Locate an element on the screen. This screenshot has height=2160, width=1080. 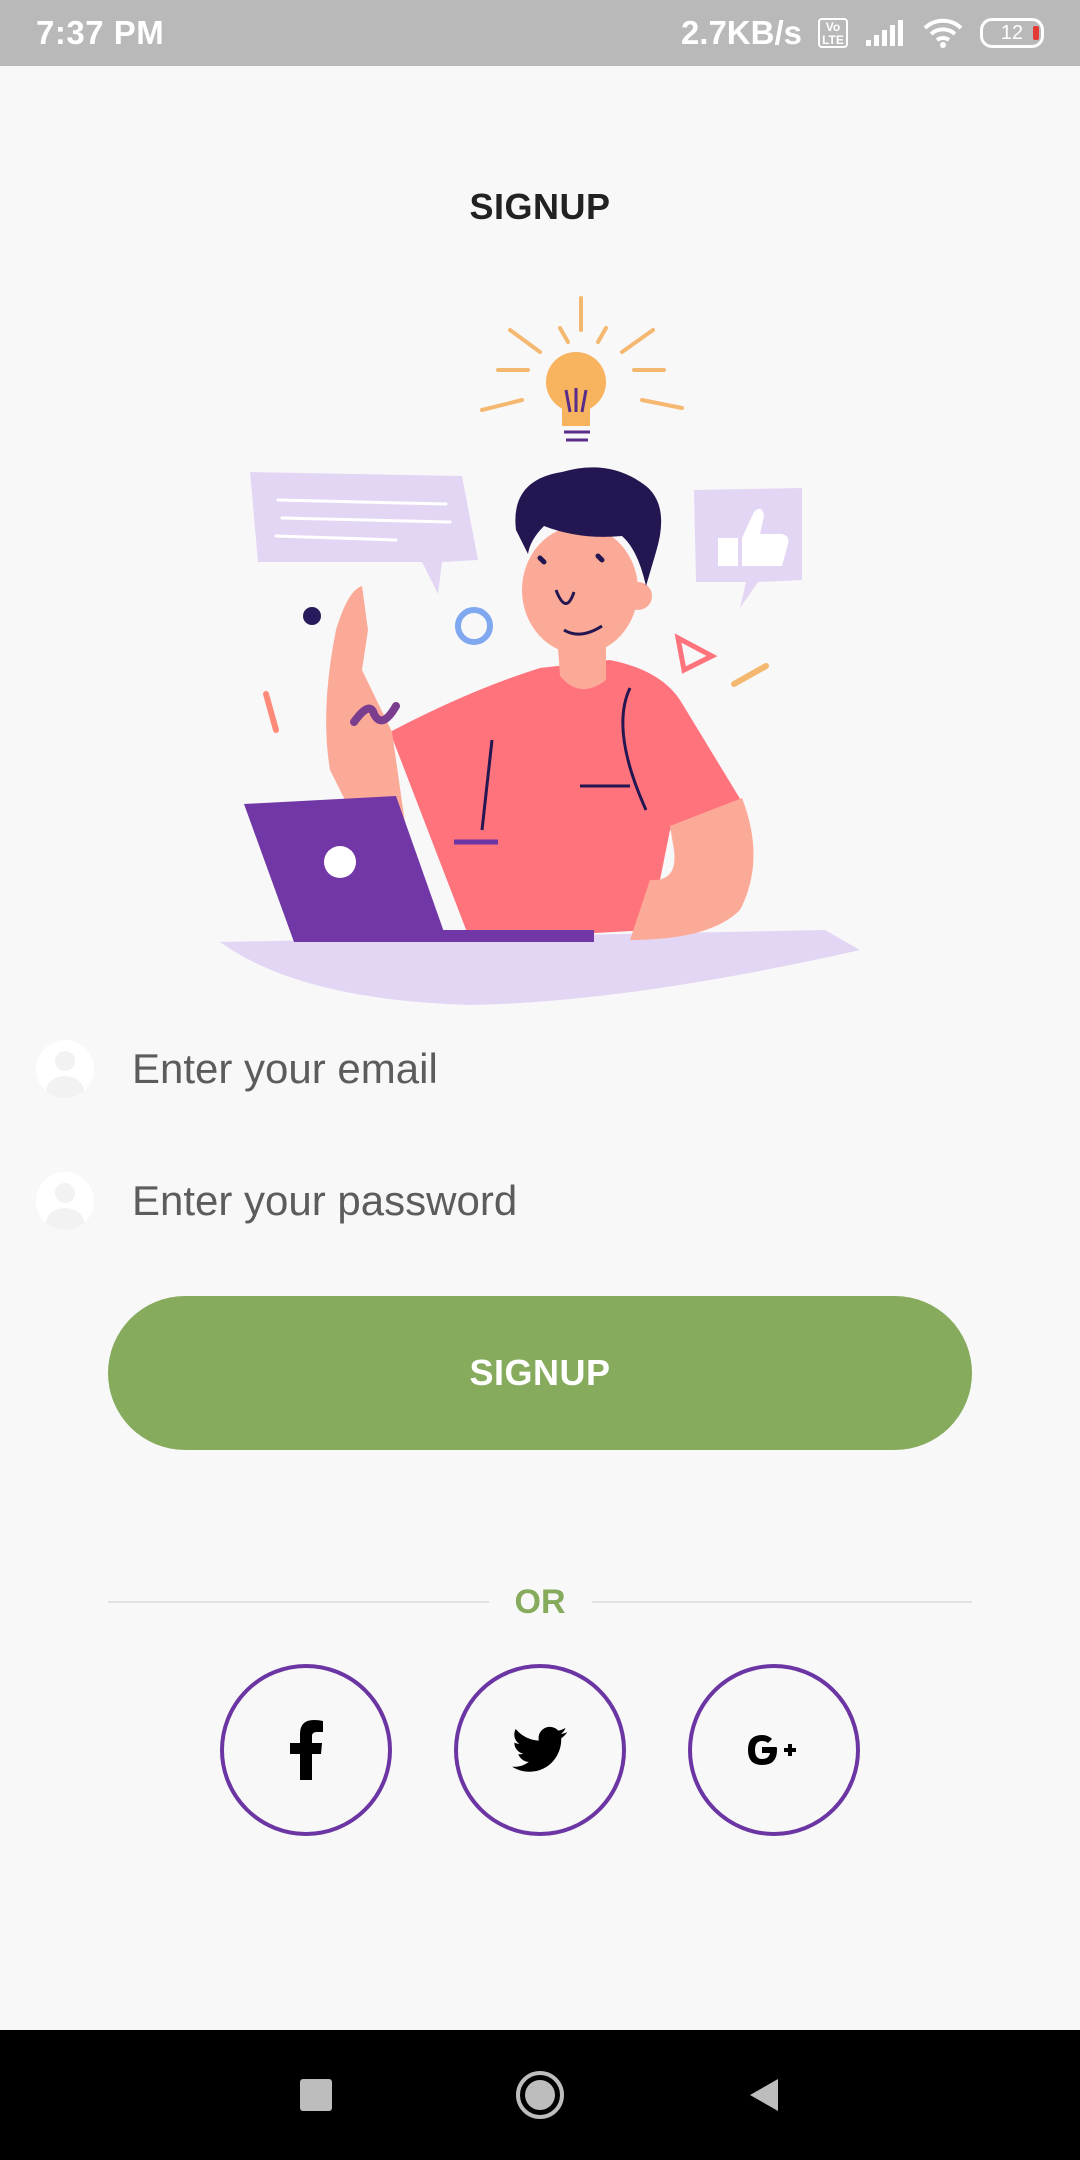
battery-level: 12 is located at coordinates (1012, 32).